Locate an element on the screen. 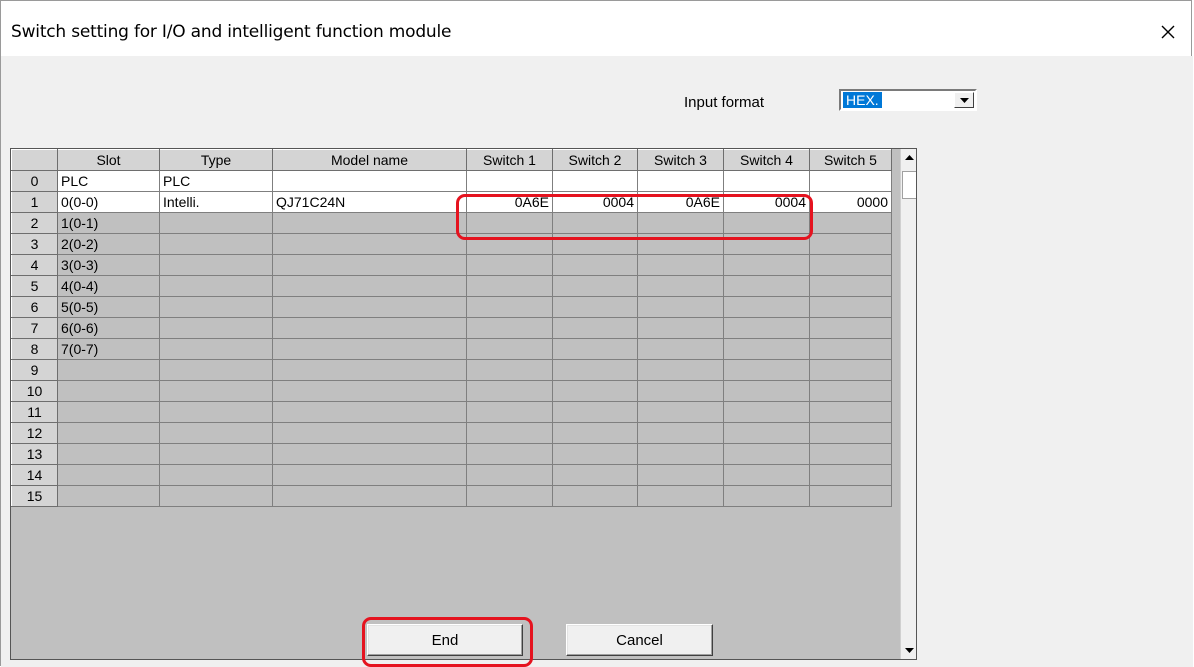 The image size is (1194, 667). slot-cell: 4(0-4) is located at coordinates (108, 286).